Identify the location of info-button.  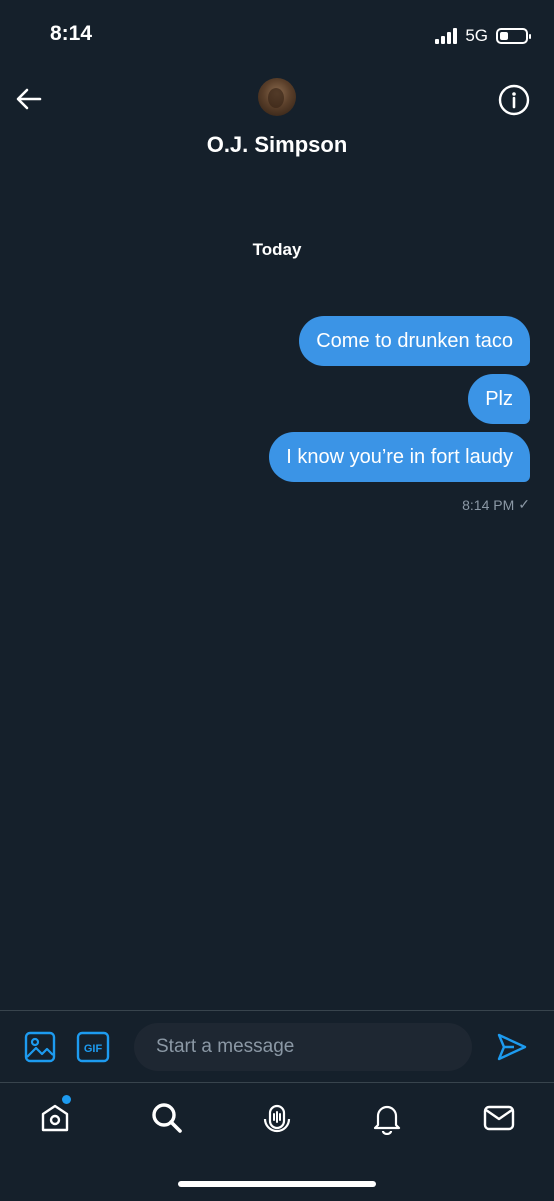
(514, 100).